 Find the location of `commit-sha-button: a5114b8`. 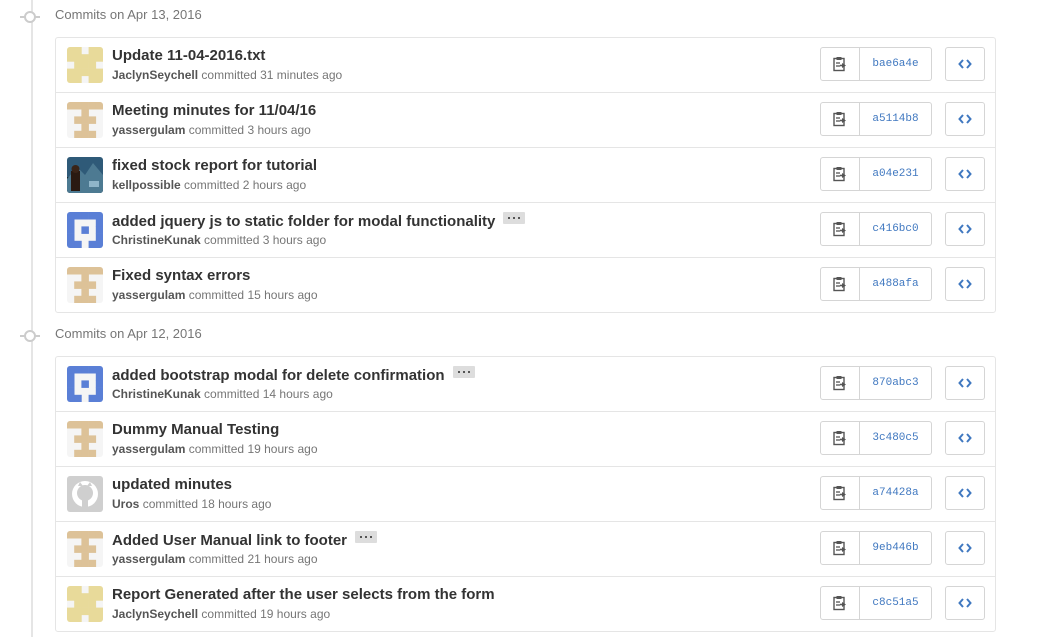

commit-sha-button: a5114b8 is located at coordinates (896, 119).